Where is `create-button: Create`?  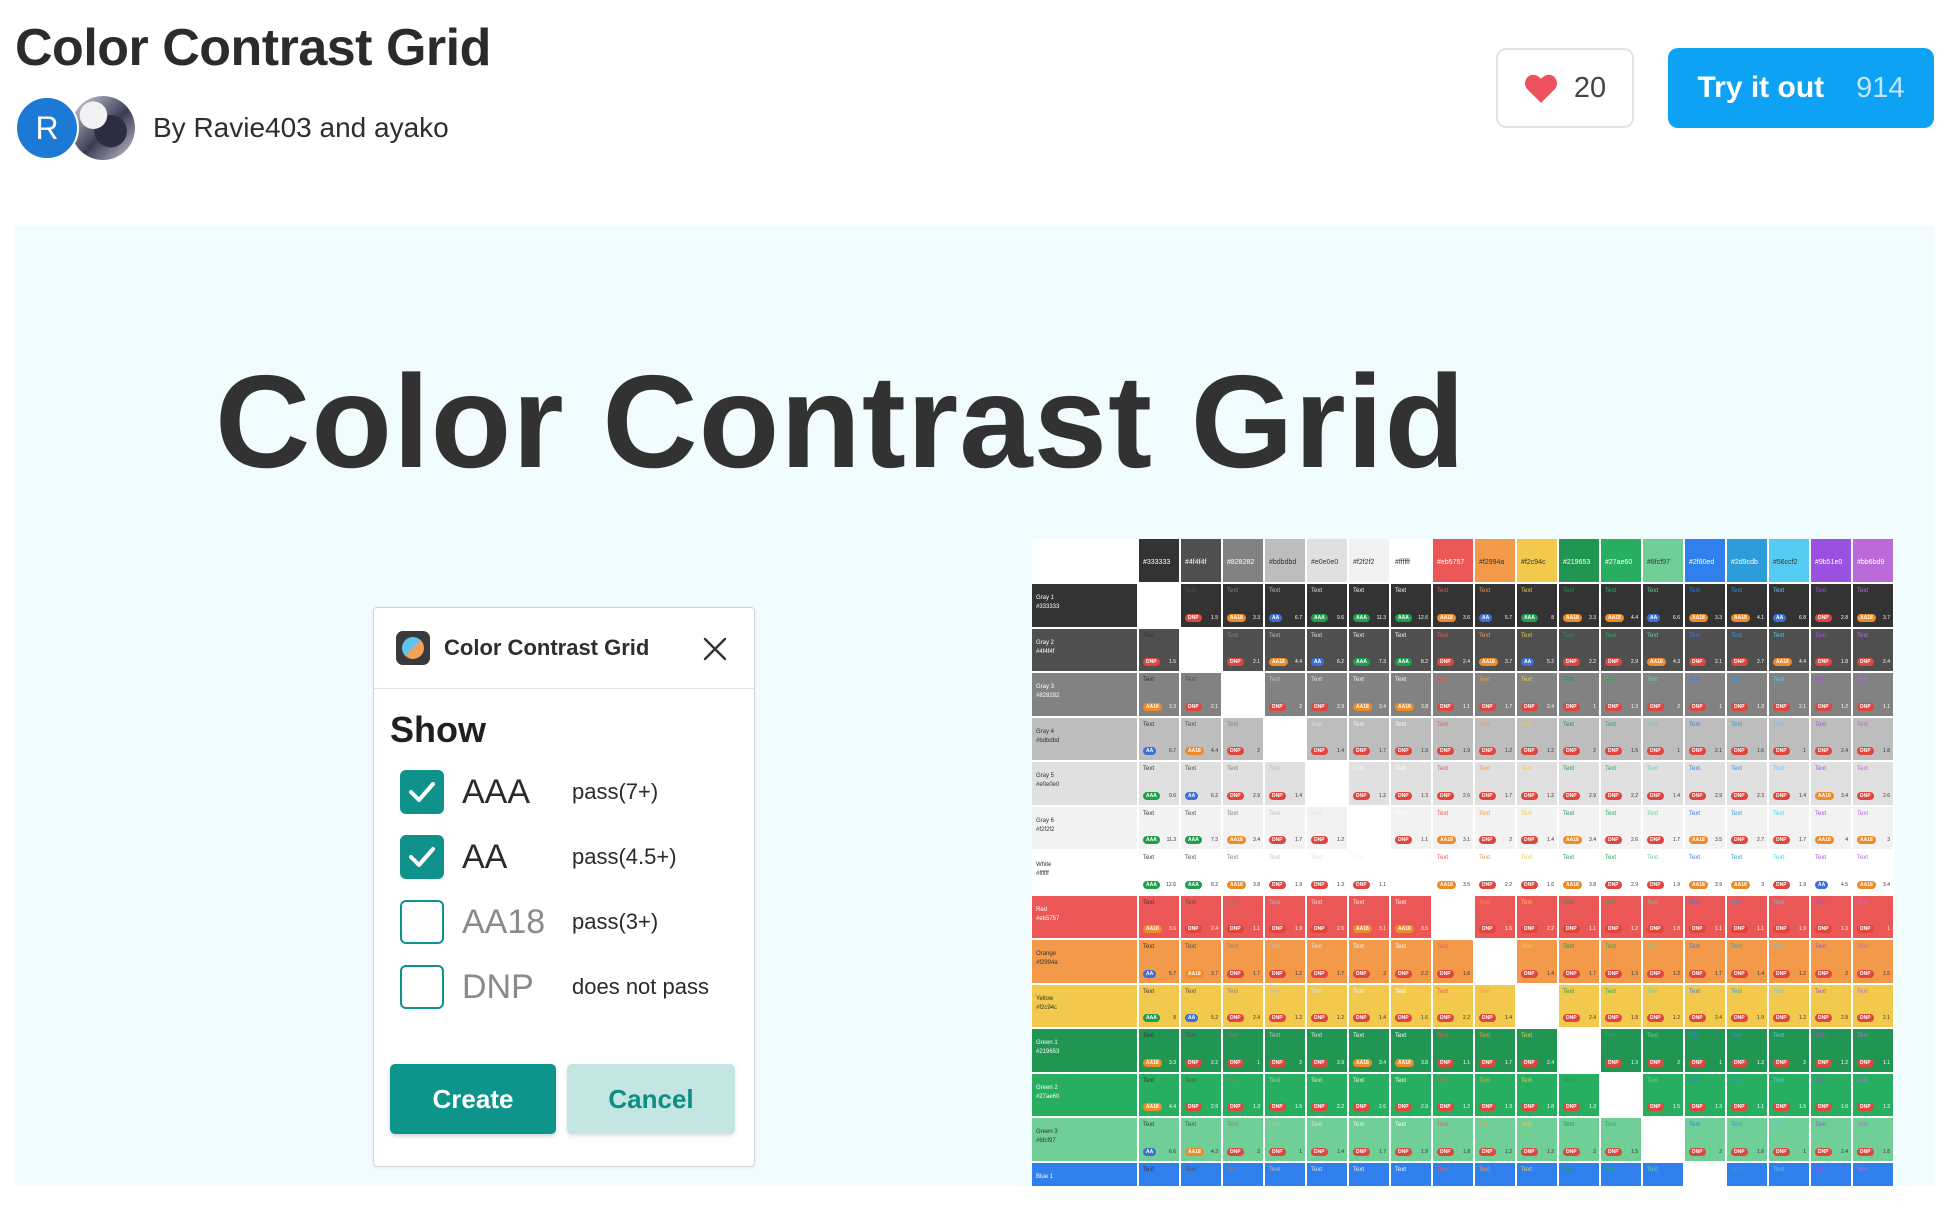
create-button: Create is located at coordinates (473, 1099).